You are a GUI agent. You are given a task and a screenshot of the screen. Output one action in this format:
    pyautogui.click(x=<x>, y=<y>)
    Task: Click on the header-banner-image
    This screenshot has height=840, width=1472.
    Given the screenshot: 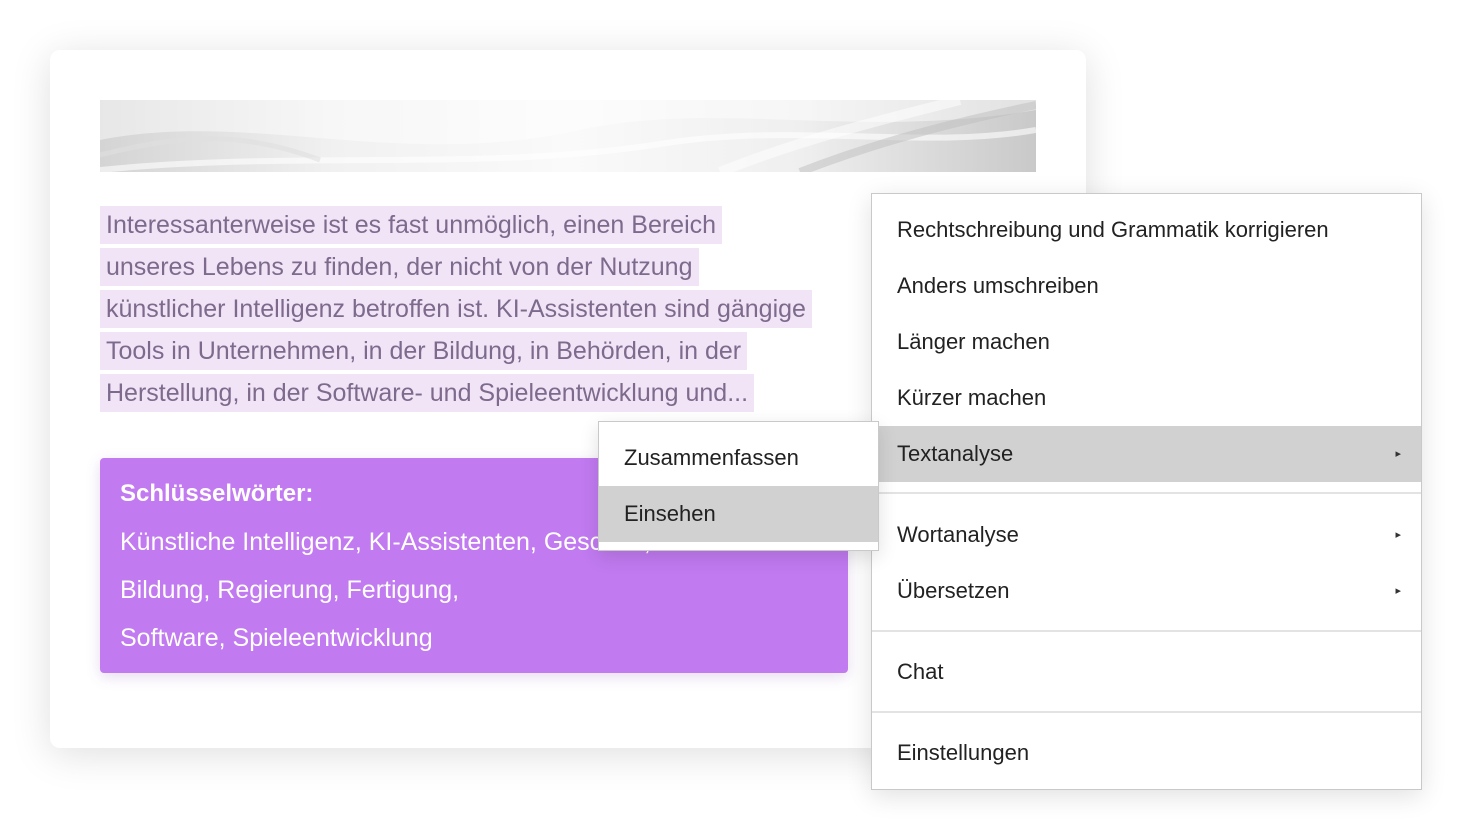 What is the action you would take?
    pyautogui.click(x=568, y=136)
    